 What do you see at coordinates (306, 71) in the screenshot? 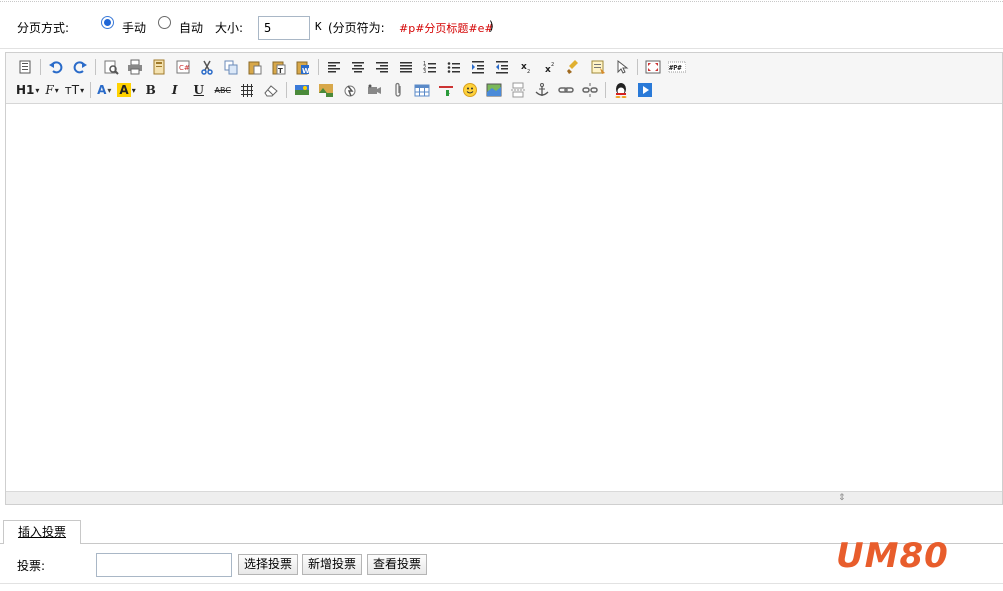
I see `svg-text: W` at bounding box center [306, 71].